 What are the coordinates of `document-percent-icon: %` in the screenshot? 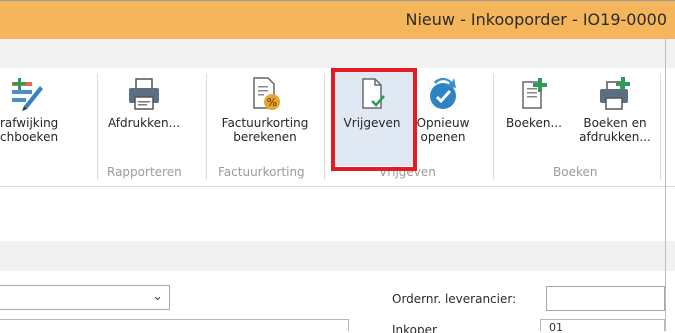 It's located at (266, 93).